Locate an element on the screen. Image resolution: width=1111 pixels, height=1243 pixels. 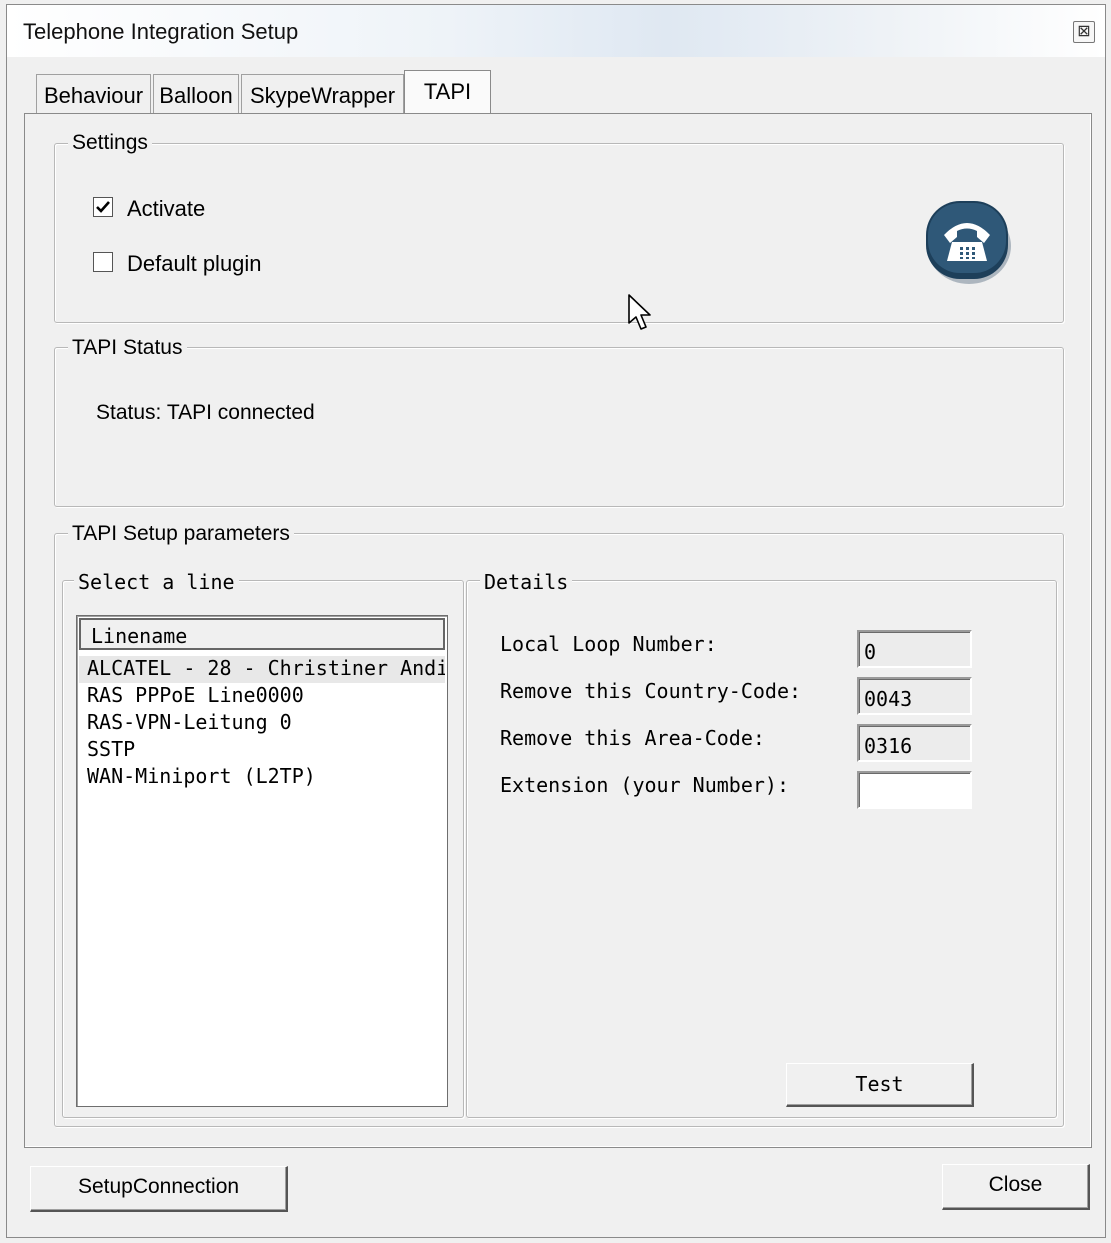
local-loop-field: 0 is located at coordinates (914, 649).